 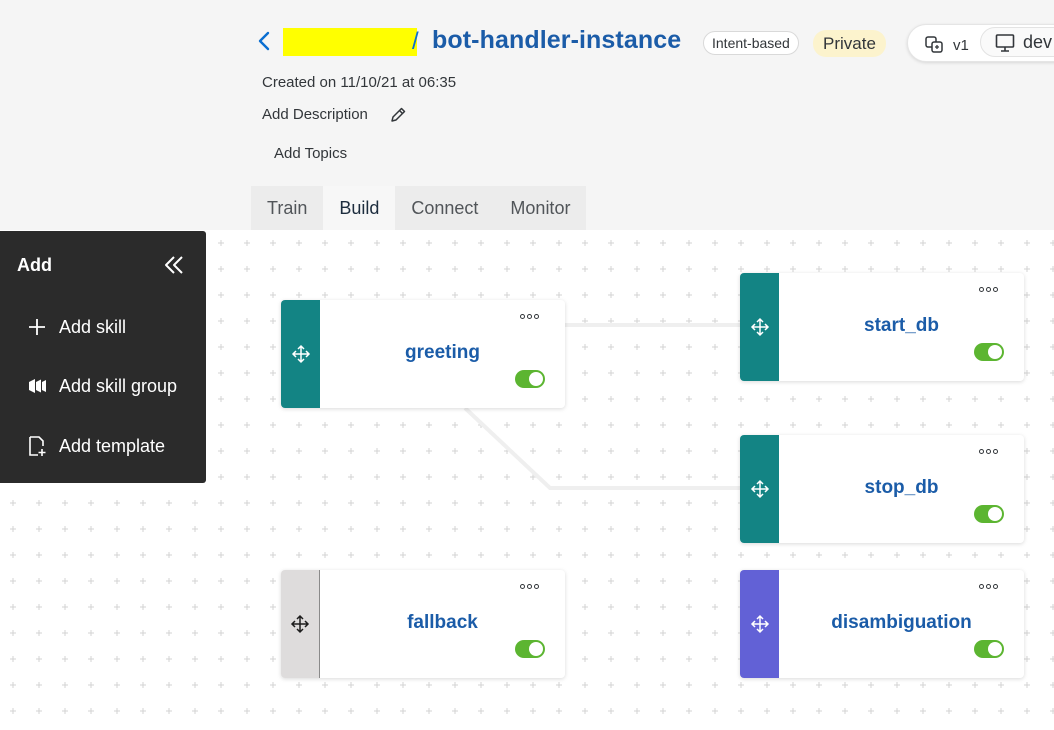 I want to click on template-icon, so click(x=37, y=446).